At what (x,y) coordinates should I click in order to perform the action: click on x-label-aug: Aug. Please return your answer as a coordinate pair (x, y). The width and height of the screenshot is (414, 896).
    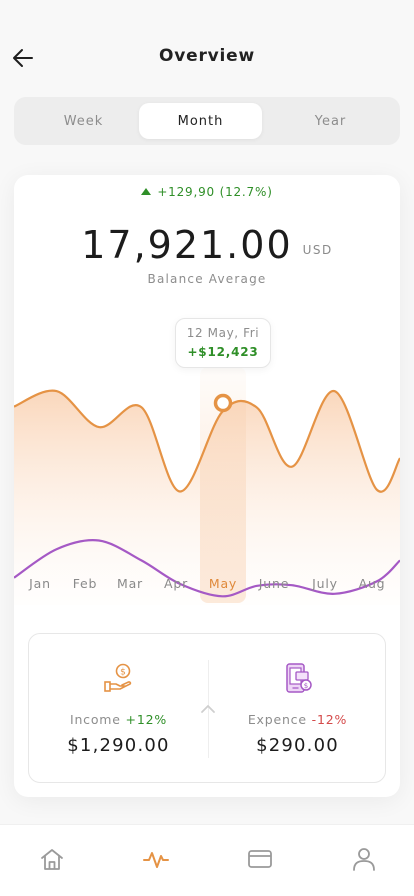
    Looking at the image, I should click on (372, 583).